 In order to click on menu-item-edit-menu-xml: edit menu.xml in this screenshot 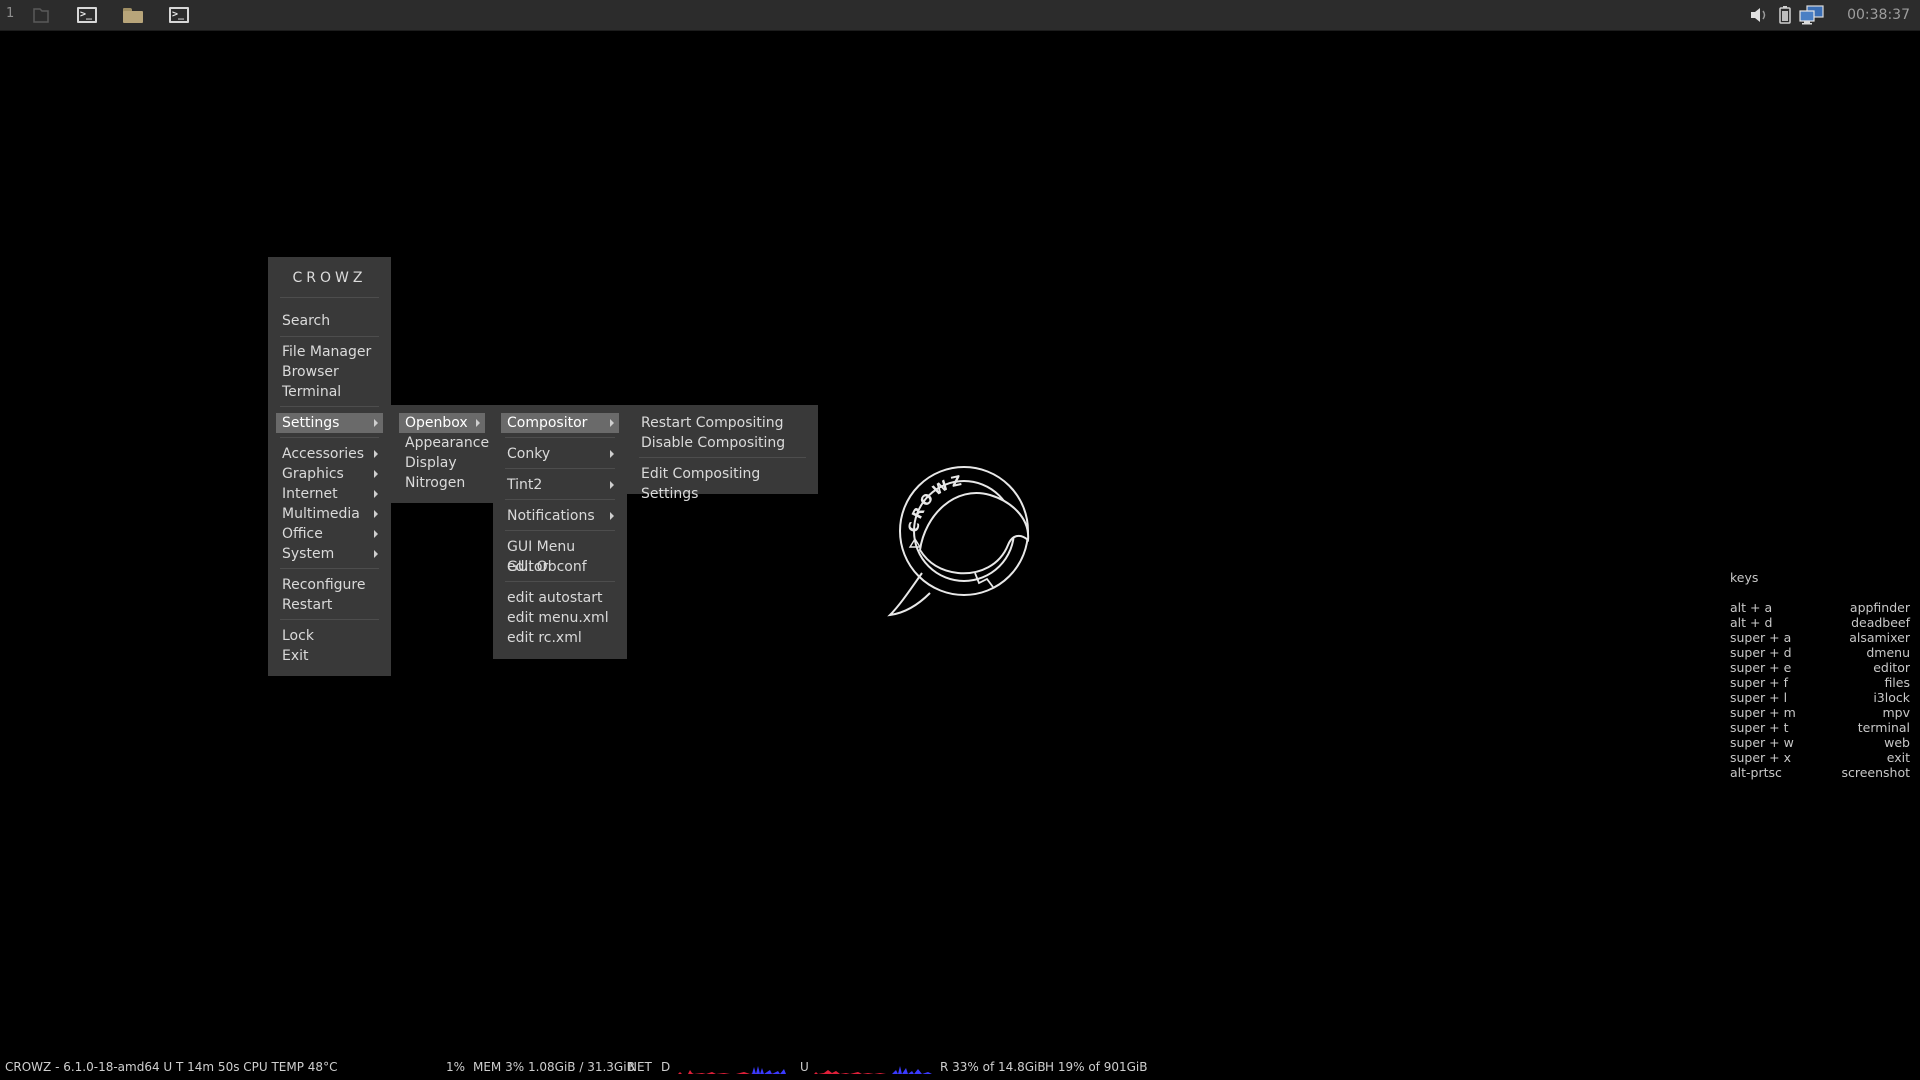, I will do `click(560, 618)`.